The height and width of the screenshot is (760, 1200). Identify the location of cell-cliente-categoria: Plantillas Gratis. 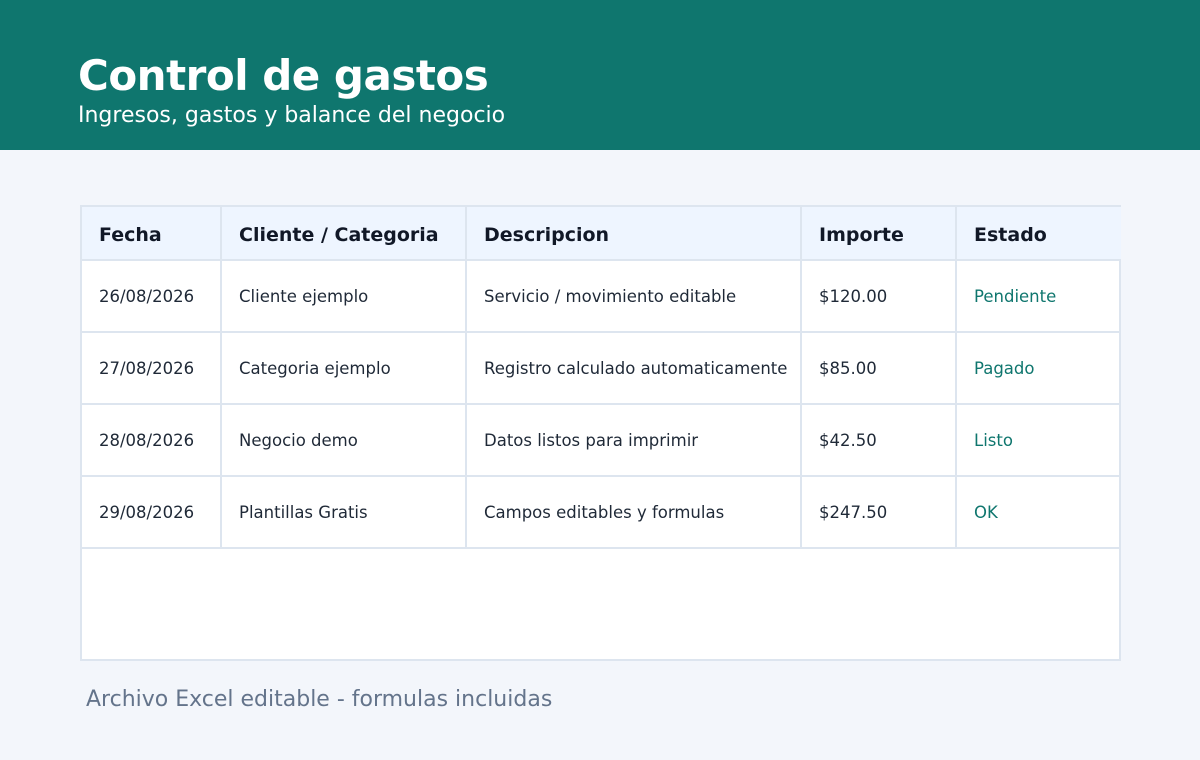
(343, 512).